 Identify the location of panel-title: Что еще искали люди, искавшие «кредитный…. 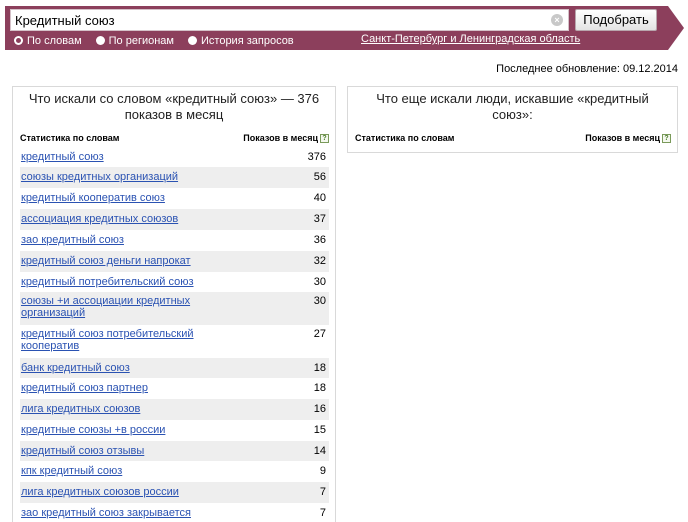
(512, 106).